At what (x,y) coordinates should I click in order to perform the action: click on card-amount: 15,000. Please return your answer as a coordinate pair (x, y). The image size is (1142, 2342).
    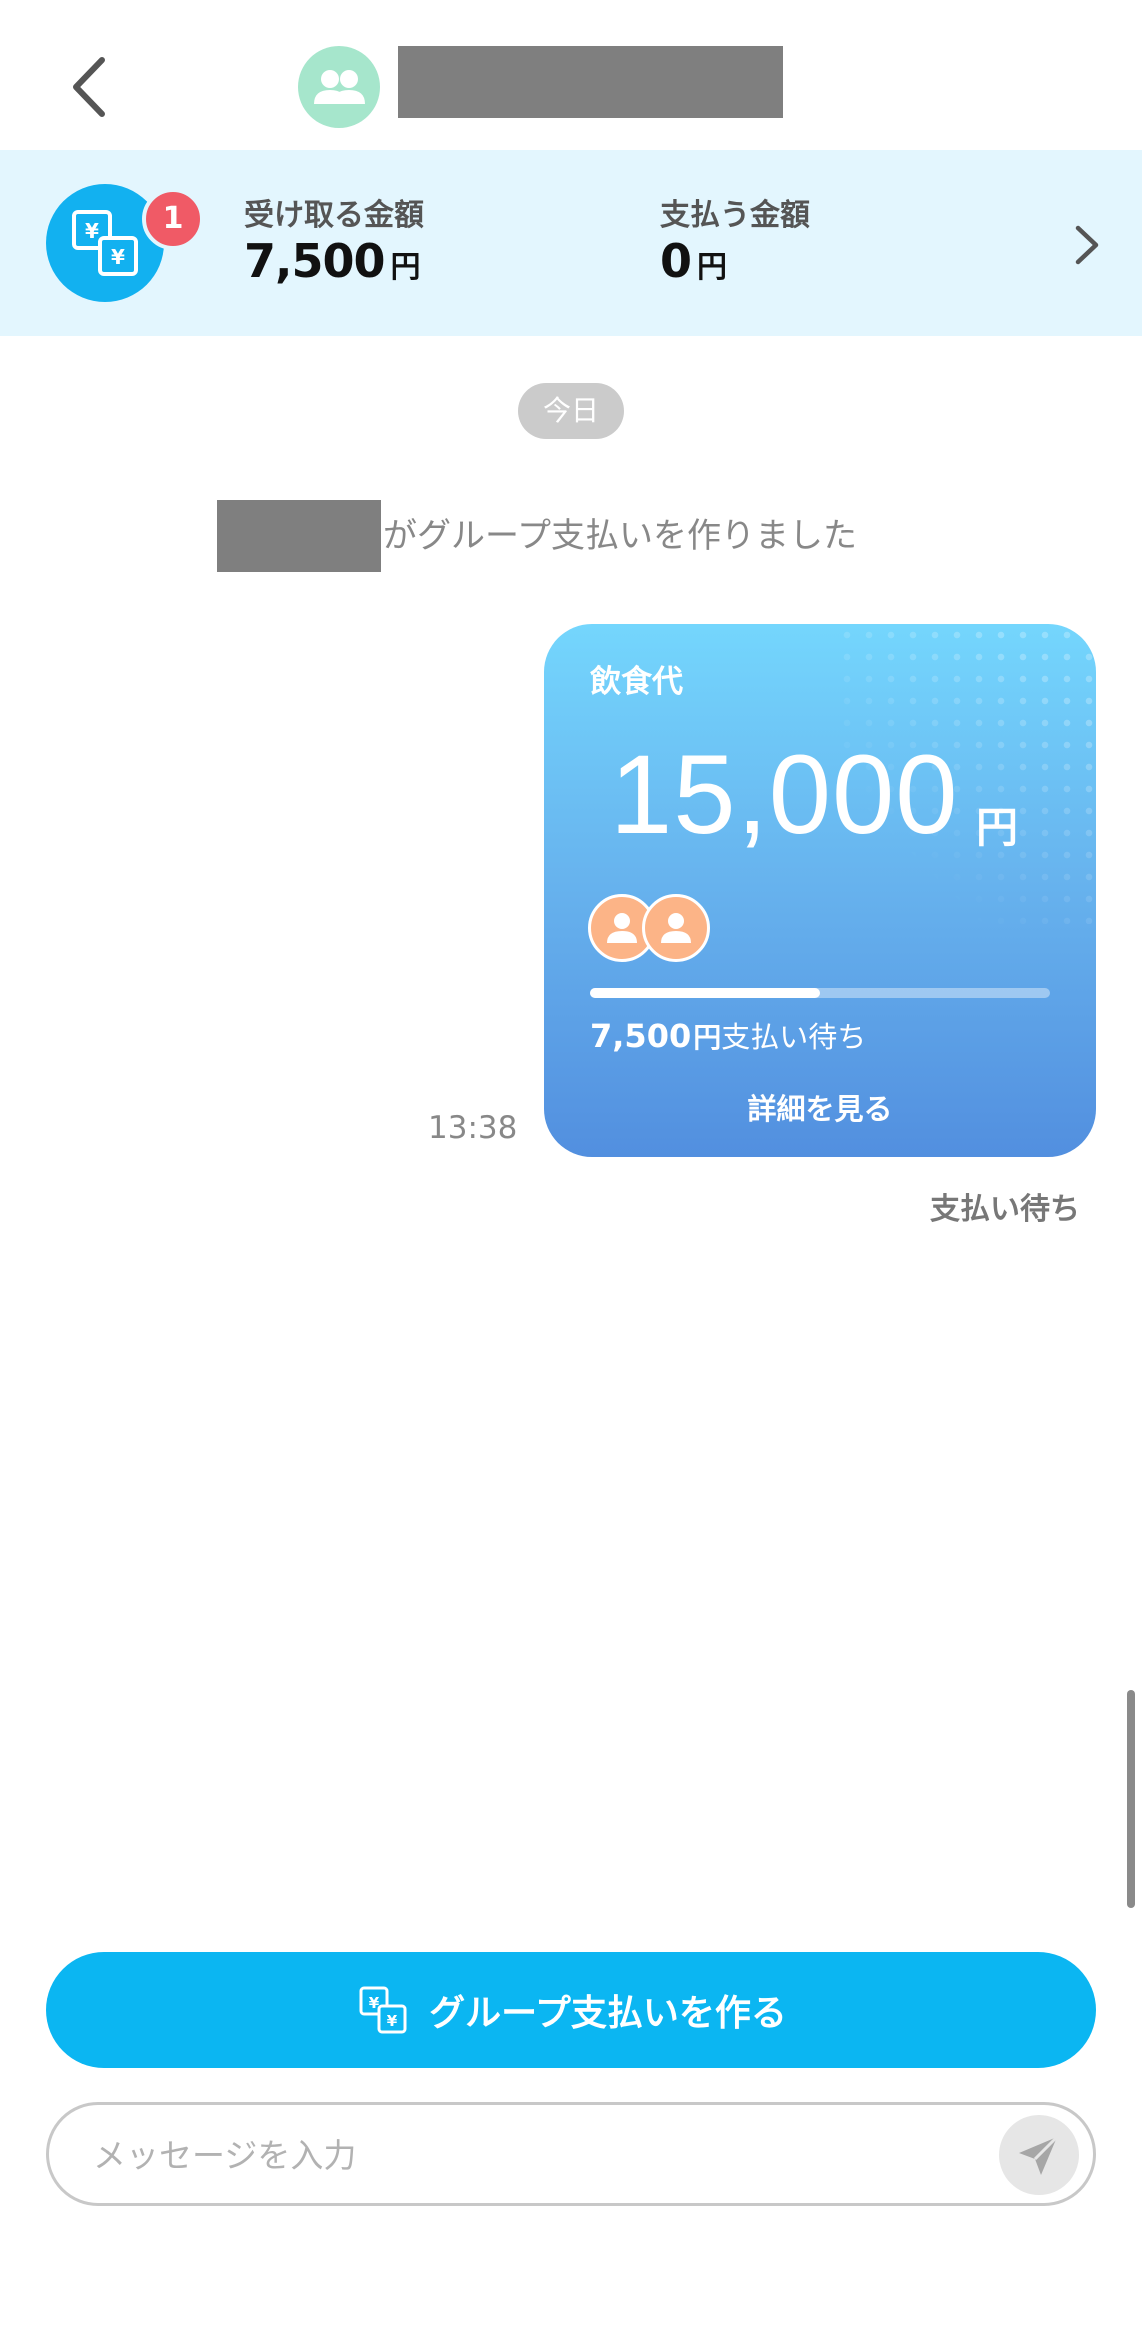
    Looking at the image, I should click on (784, 794).